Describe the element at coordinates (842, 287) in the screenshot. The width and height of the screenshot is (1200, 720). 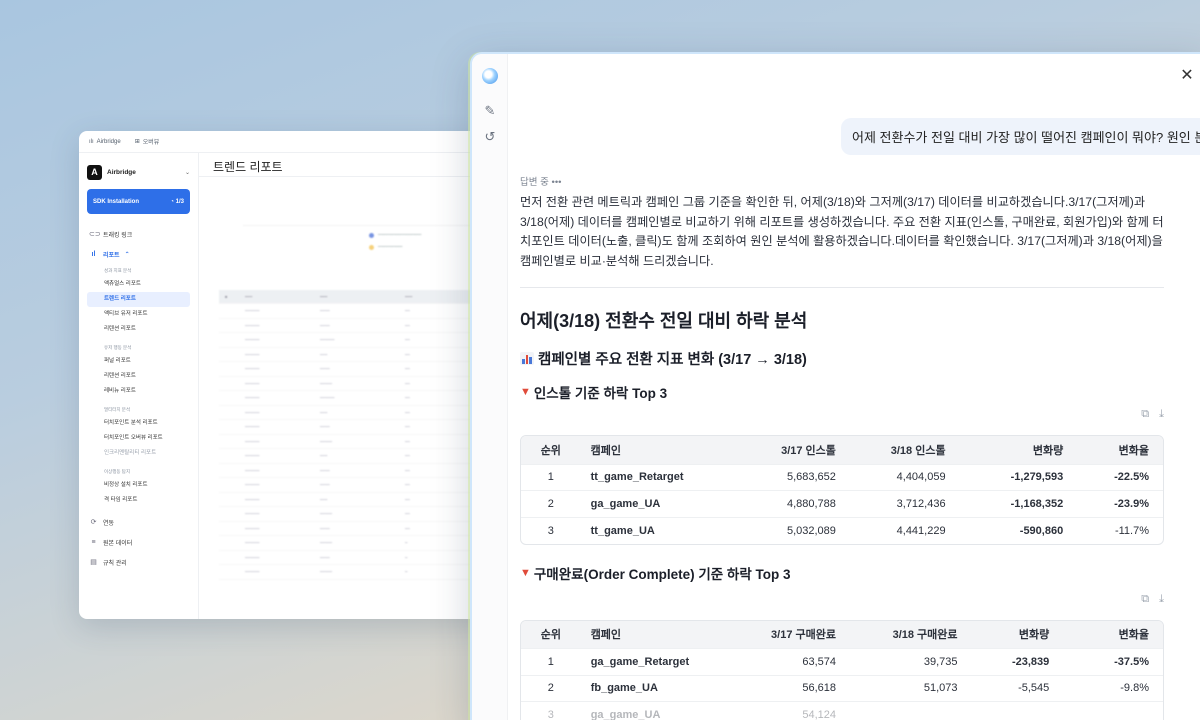
I see `divider` at that location.